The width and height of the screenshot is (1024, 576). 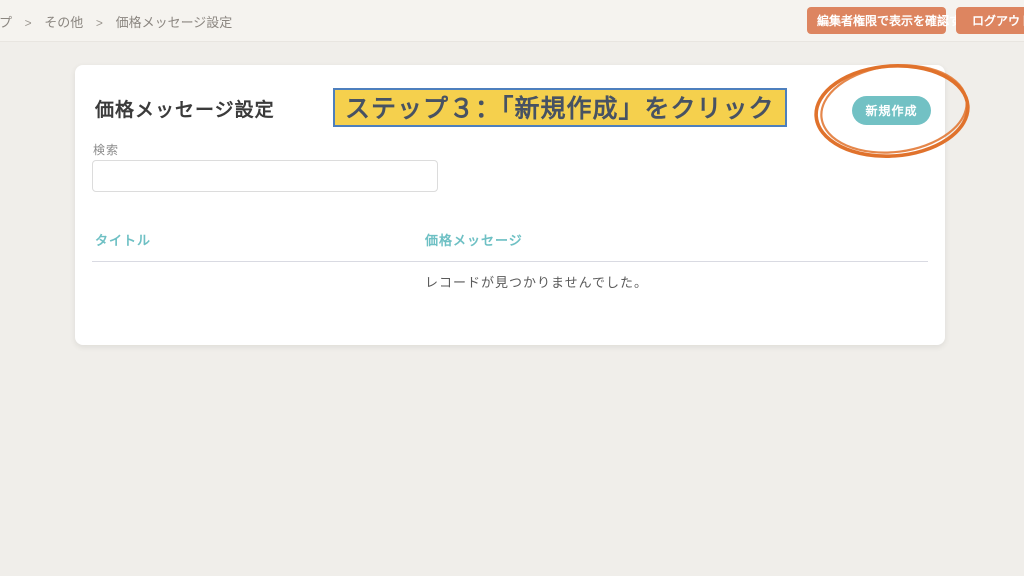 What do you see at coordinates (265, 176) in the screenshot?
I see `search-input` at bounding box center [265, 176].